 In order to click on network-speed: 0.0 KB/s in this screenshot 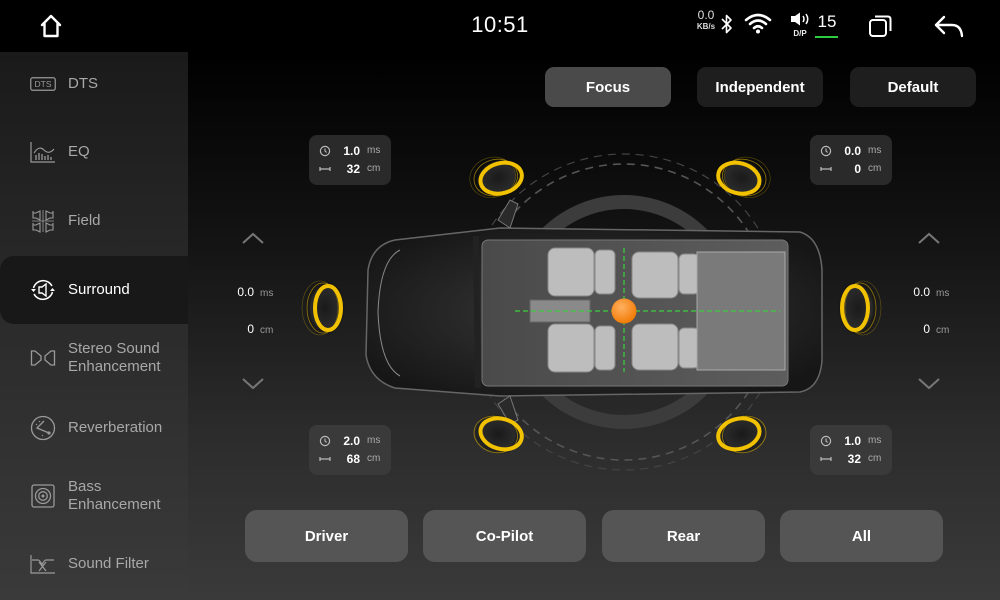, I will do `click(706, 20)`.